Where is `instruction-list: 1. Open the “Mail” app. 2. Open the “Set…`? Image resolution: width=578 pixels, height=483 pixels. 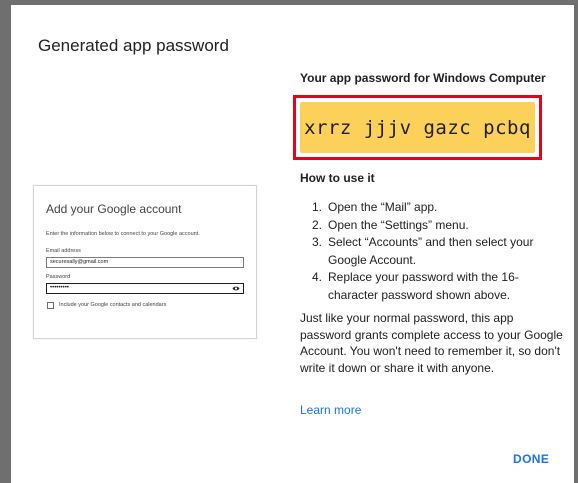
instruction-list: 1. Open the “Mail” app. 2. Open the “Set… is located at coordinates (430, 251).